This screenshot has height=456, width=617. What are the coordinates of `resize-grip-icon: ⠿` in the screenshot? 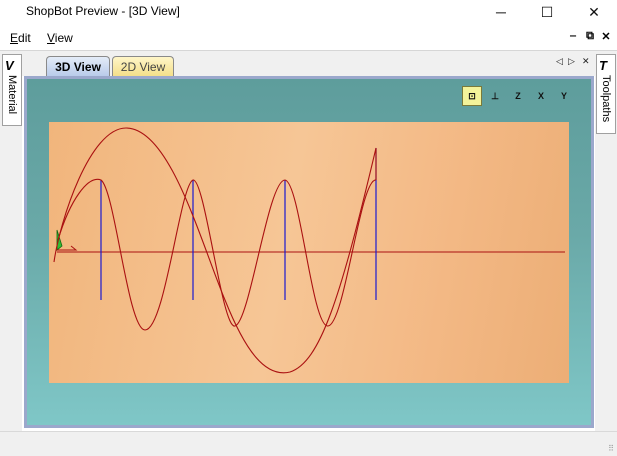 It's located at (611, 448).